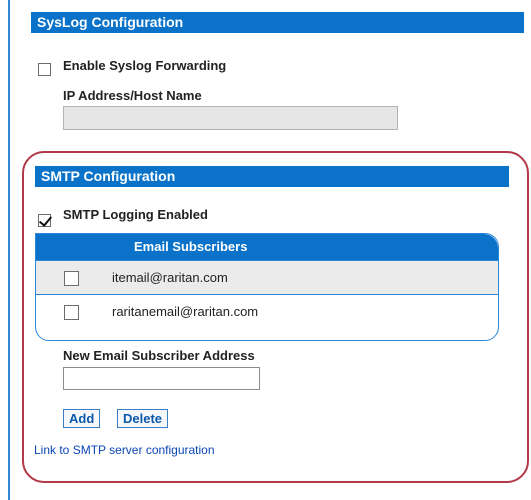 The image size is (531, 500). I want to click on new-email-address-label: New Email Subscriber Address, so click(159, 355).